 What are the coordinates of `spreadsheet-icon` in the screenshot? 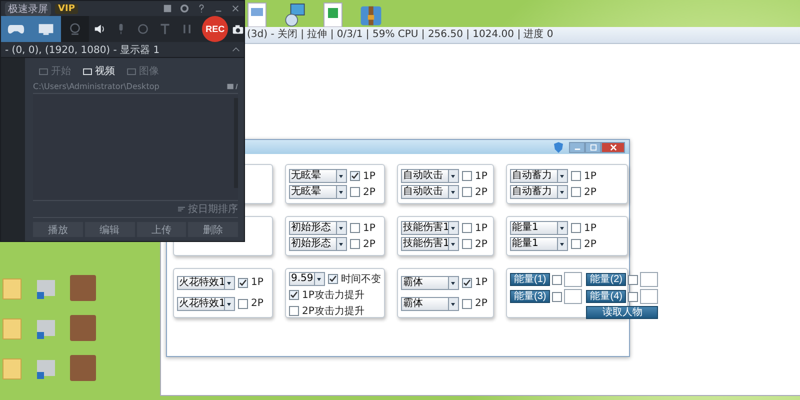 It's located at (333, 15).